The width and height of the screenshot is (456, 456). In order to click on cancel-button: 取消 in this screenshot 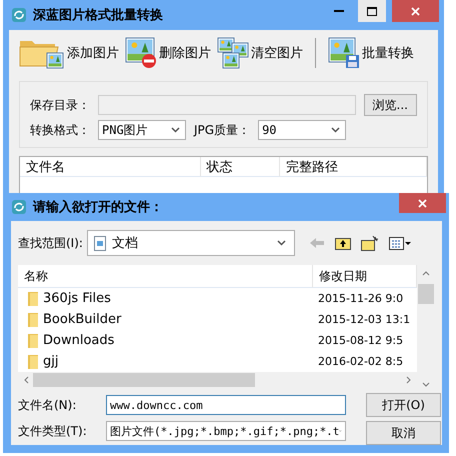, I will do `click(403, 433)`.